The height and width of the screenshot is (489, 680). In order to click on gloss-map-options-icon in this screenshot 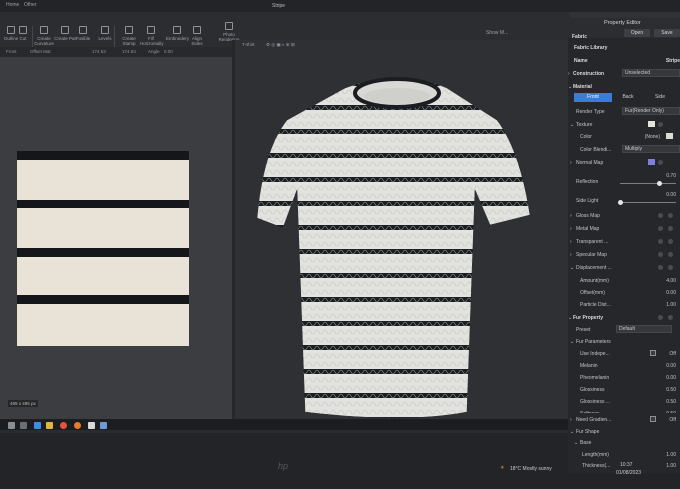, I will do `click(660, 215)`.